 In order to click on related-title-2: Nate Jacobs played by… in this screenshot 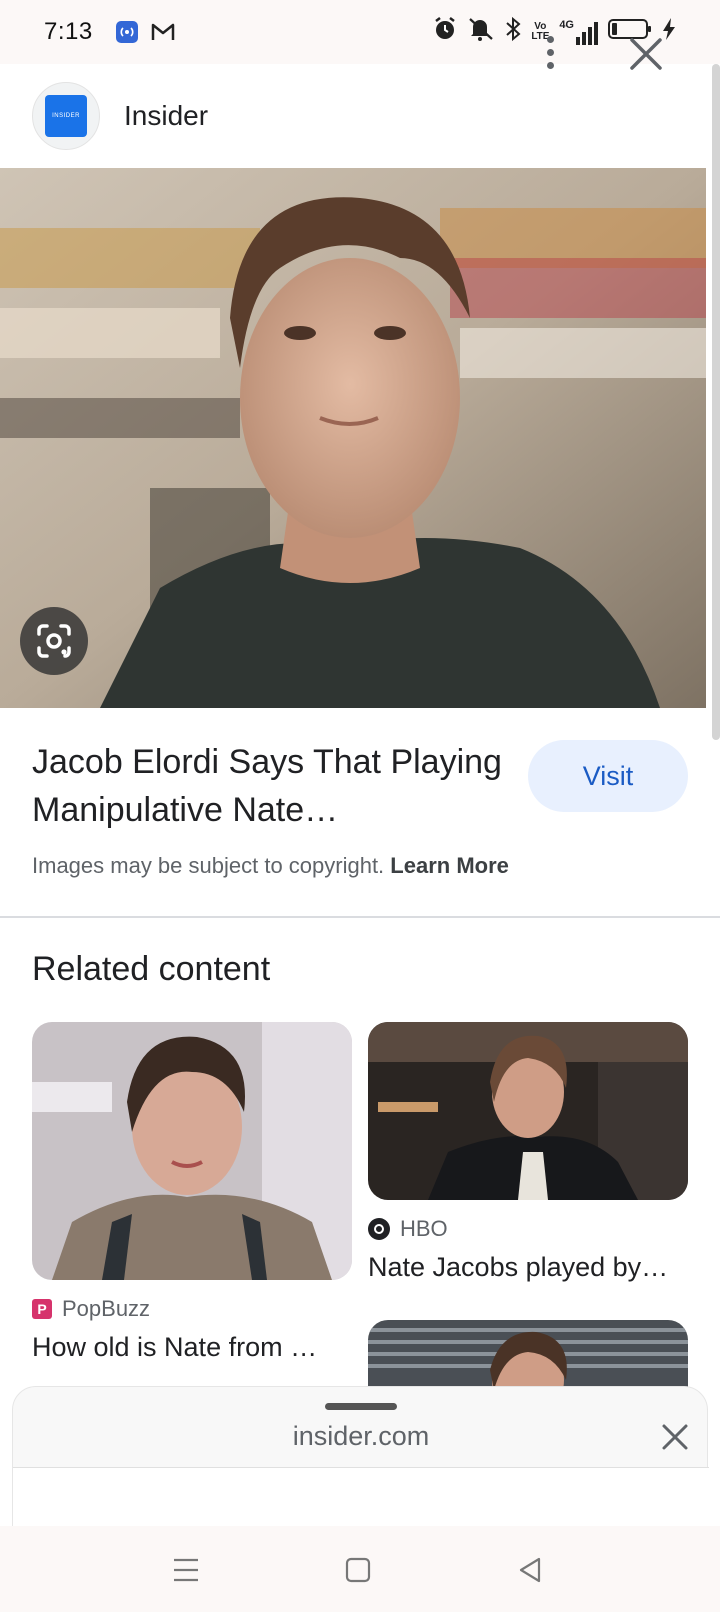, I will do `click(528, 1267)`.